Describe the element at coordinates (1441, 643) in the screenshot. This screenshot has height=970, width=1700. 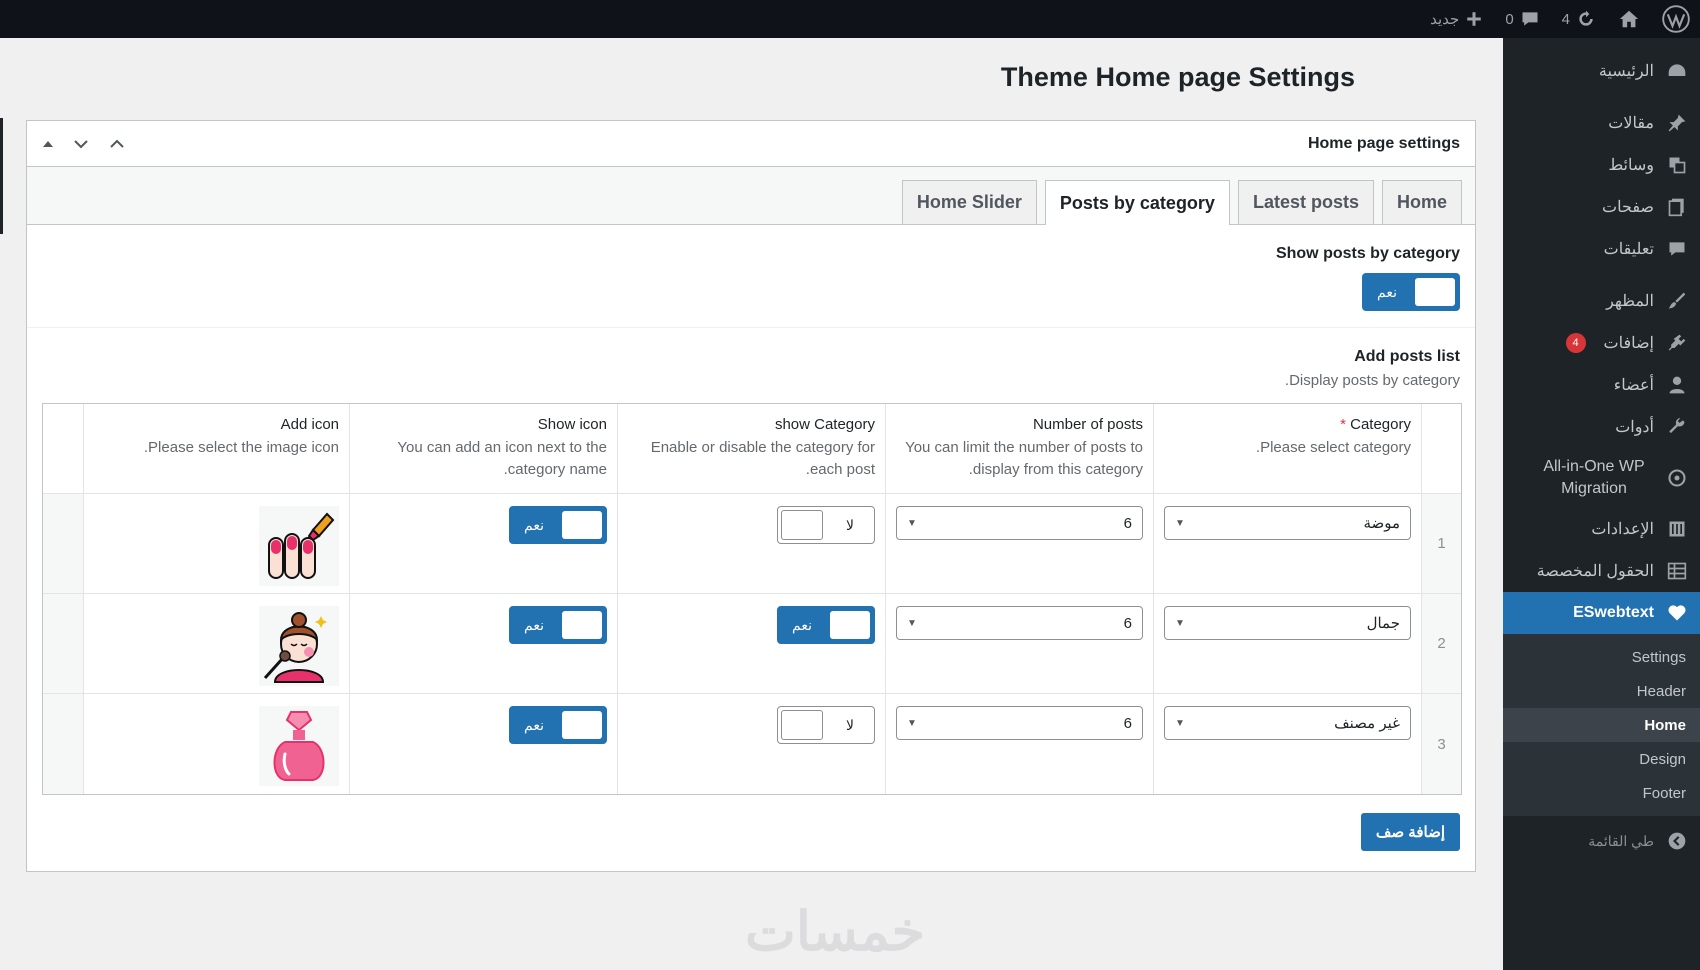
I see `row-number: 2` at that location.